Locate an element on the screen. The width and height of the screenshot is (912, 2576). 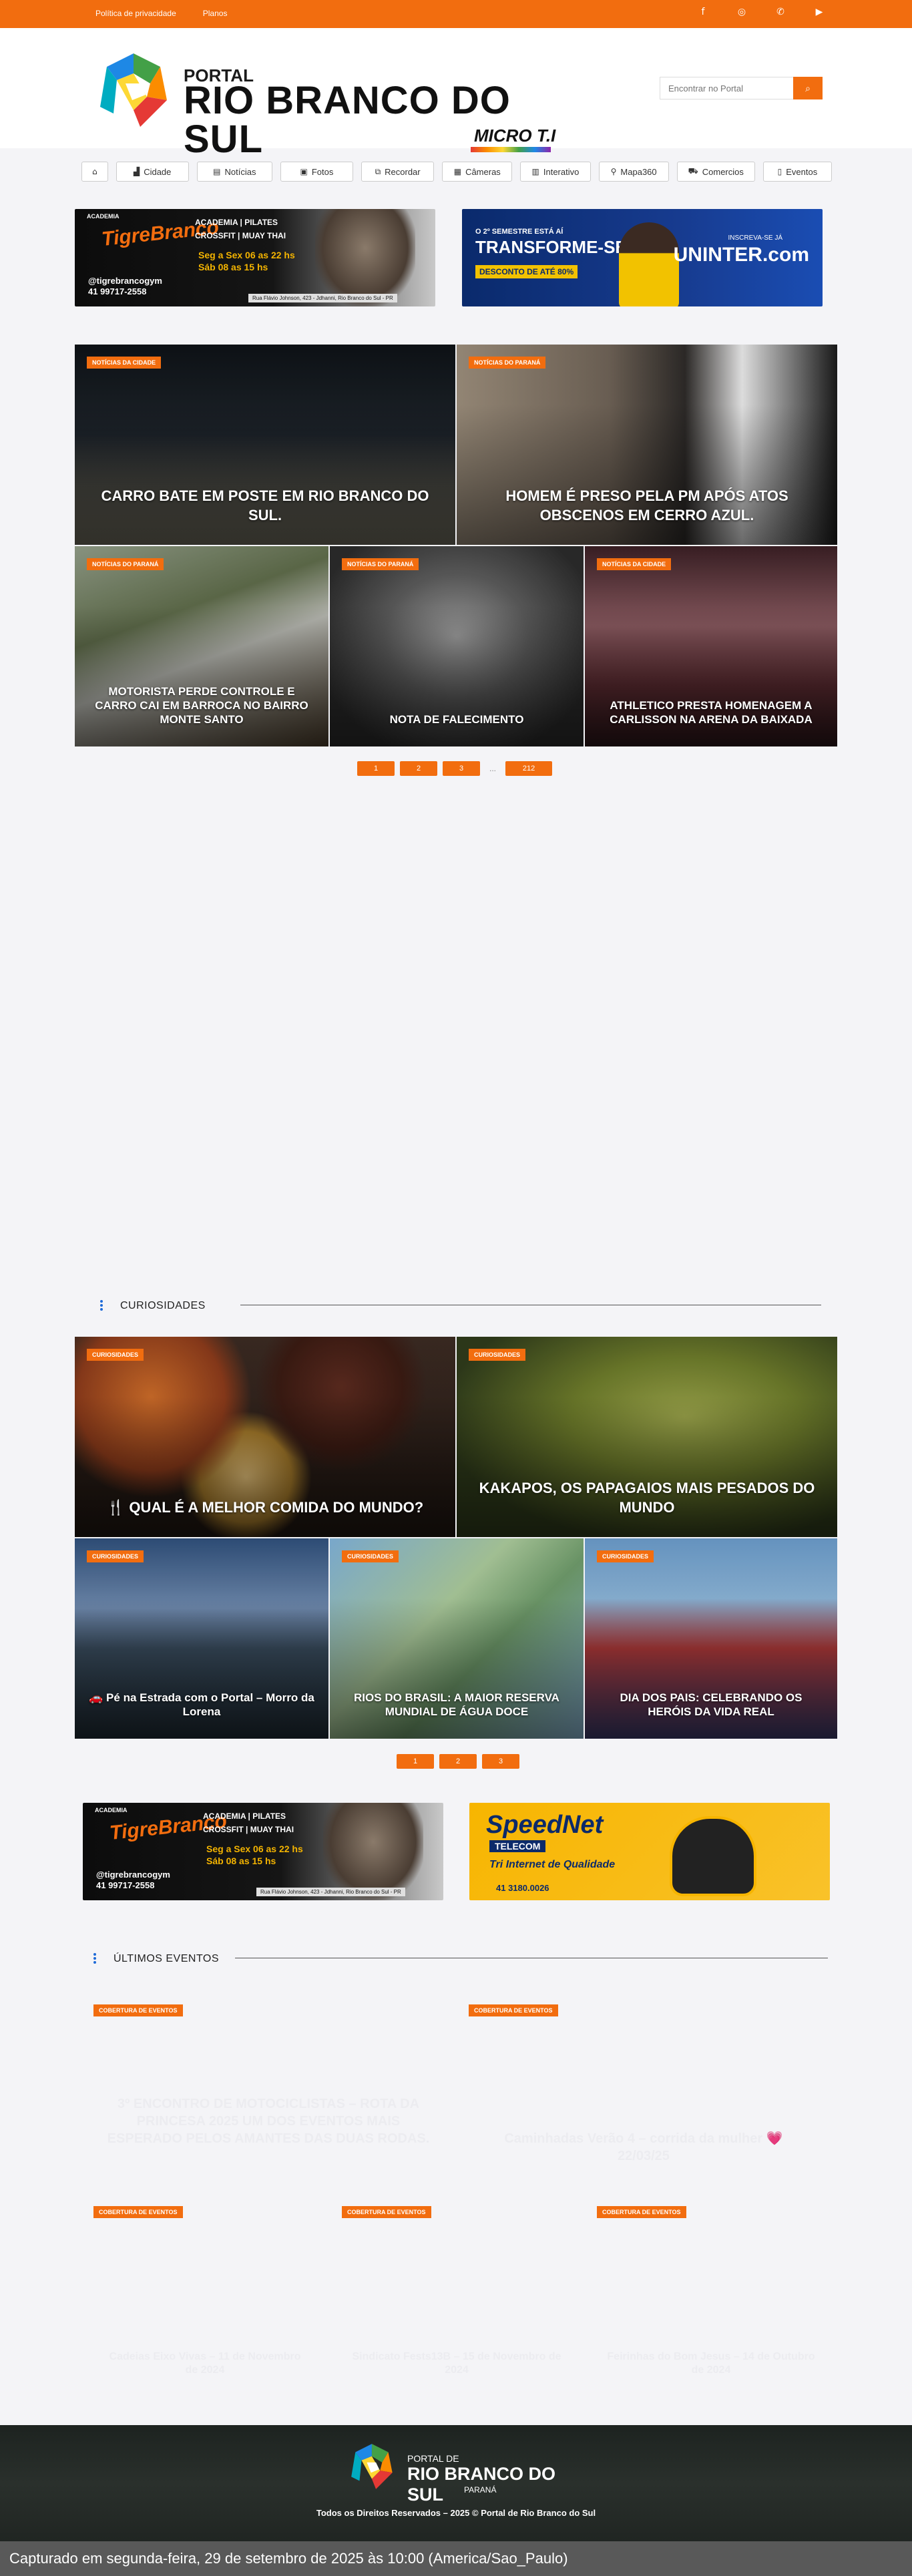
newspaper-icon: ▤ is located at coordinates (217, 171).